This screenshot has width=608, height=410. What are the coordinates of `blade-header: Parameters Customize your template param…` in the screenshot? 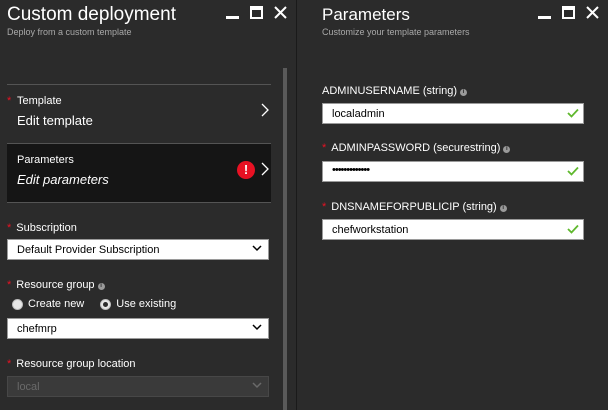 It's located at (452, 24).